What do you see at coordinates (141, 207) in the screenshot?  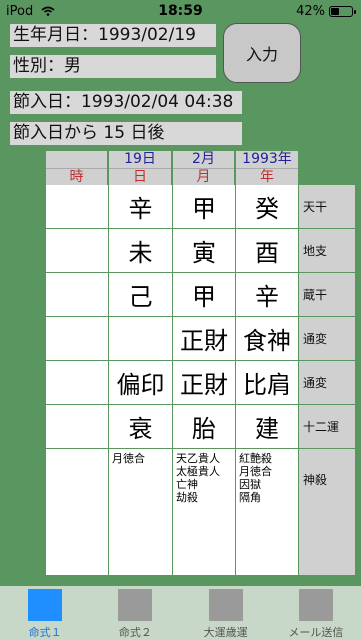 I see `cell-tenkan-day: 辛` at bounding box center [141, 207].